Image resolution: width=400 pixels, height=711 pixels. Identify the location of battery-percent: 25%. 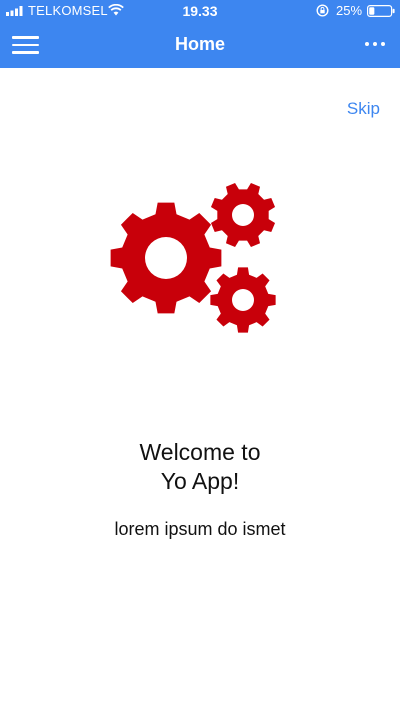
(349, 10).